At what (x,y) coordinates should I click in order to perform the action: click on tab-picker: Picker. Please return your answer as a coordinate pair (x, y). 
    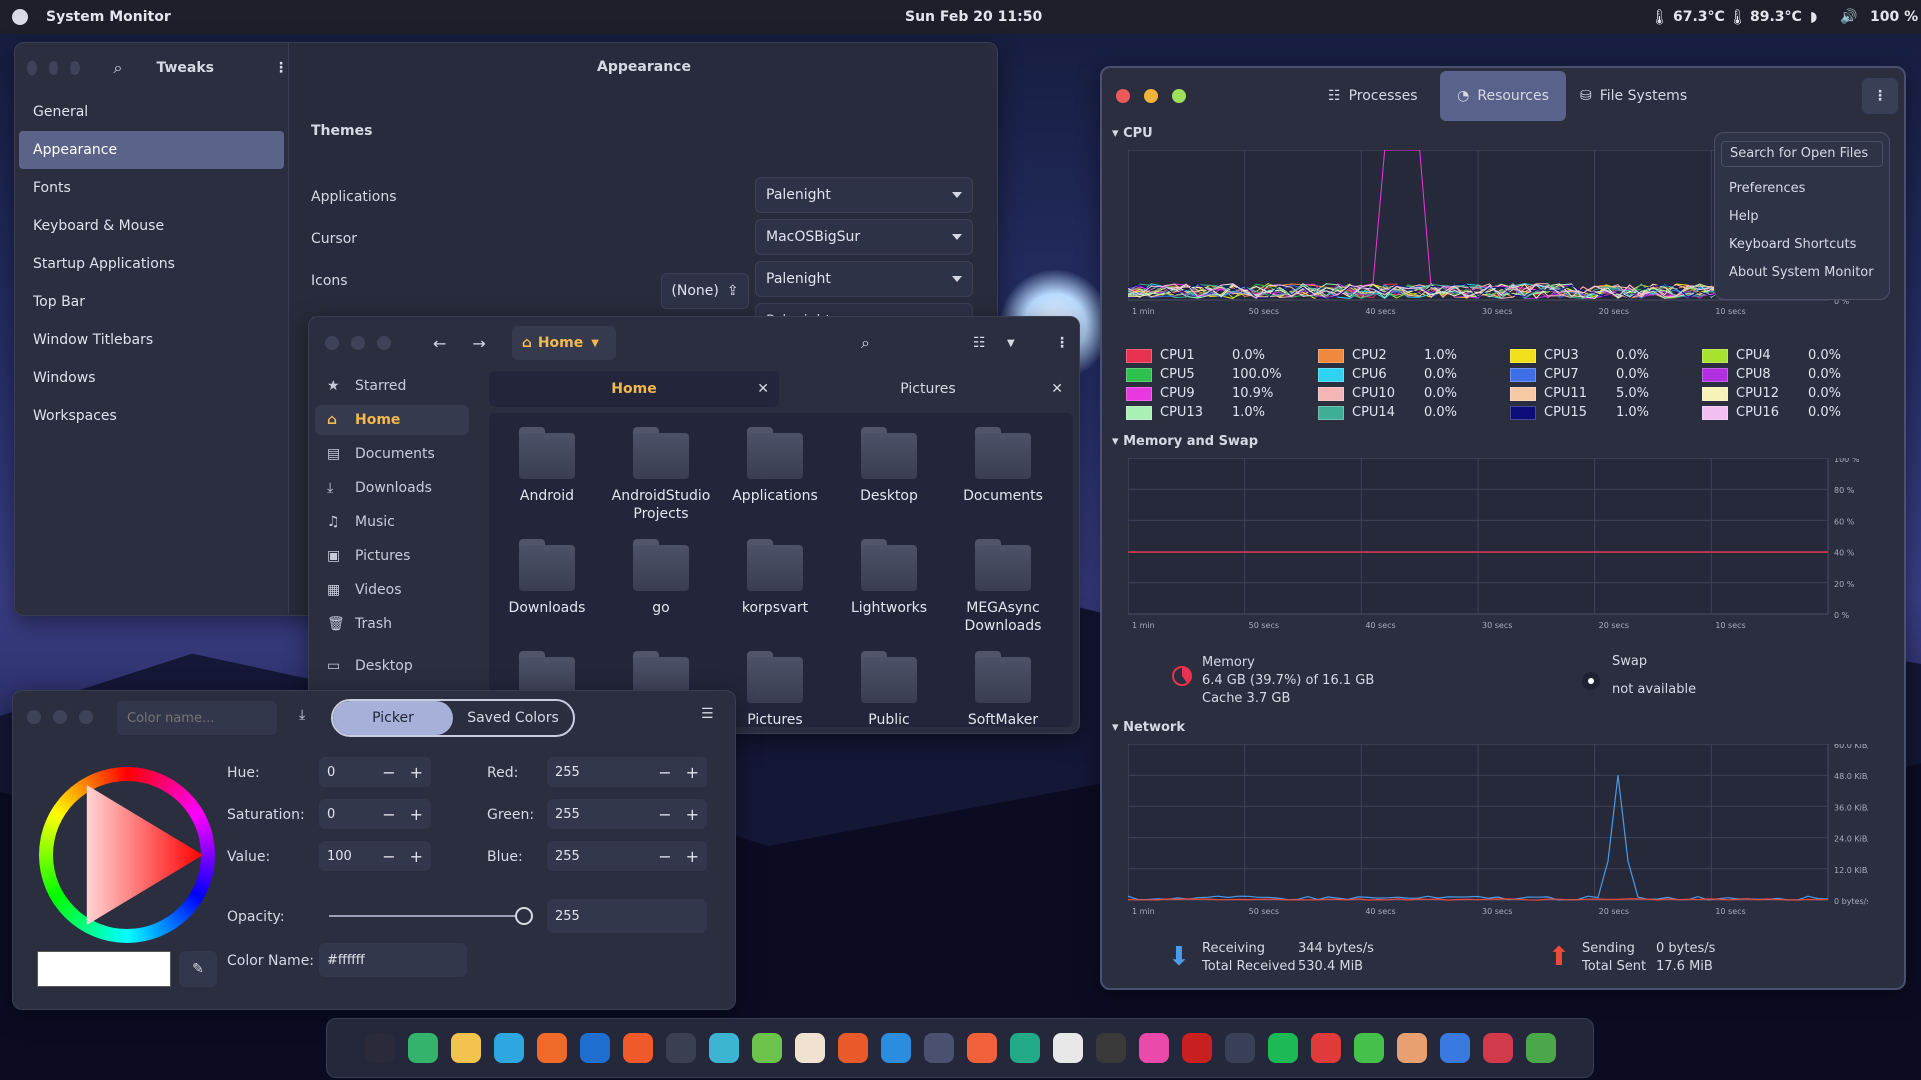
    Looking at the image, I should click on (393, 718).